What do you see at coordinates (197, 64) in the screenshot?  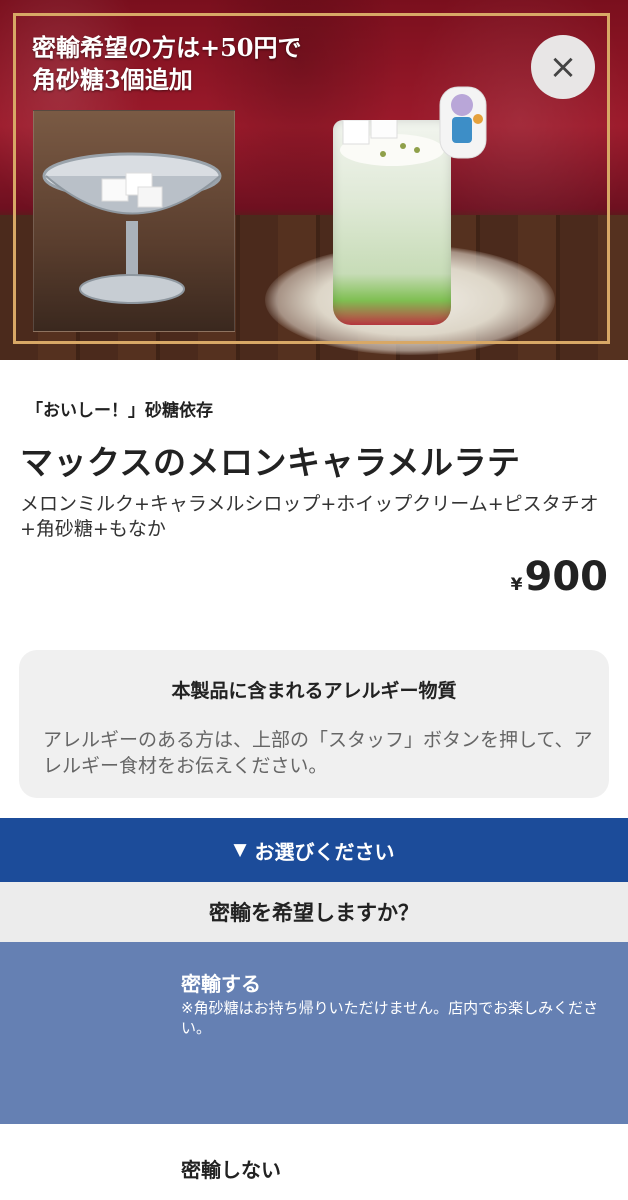 I see `hero-caption: 密輸希望の方は+50円で 角砂糖3個追加` at bounding box center [197, 64].